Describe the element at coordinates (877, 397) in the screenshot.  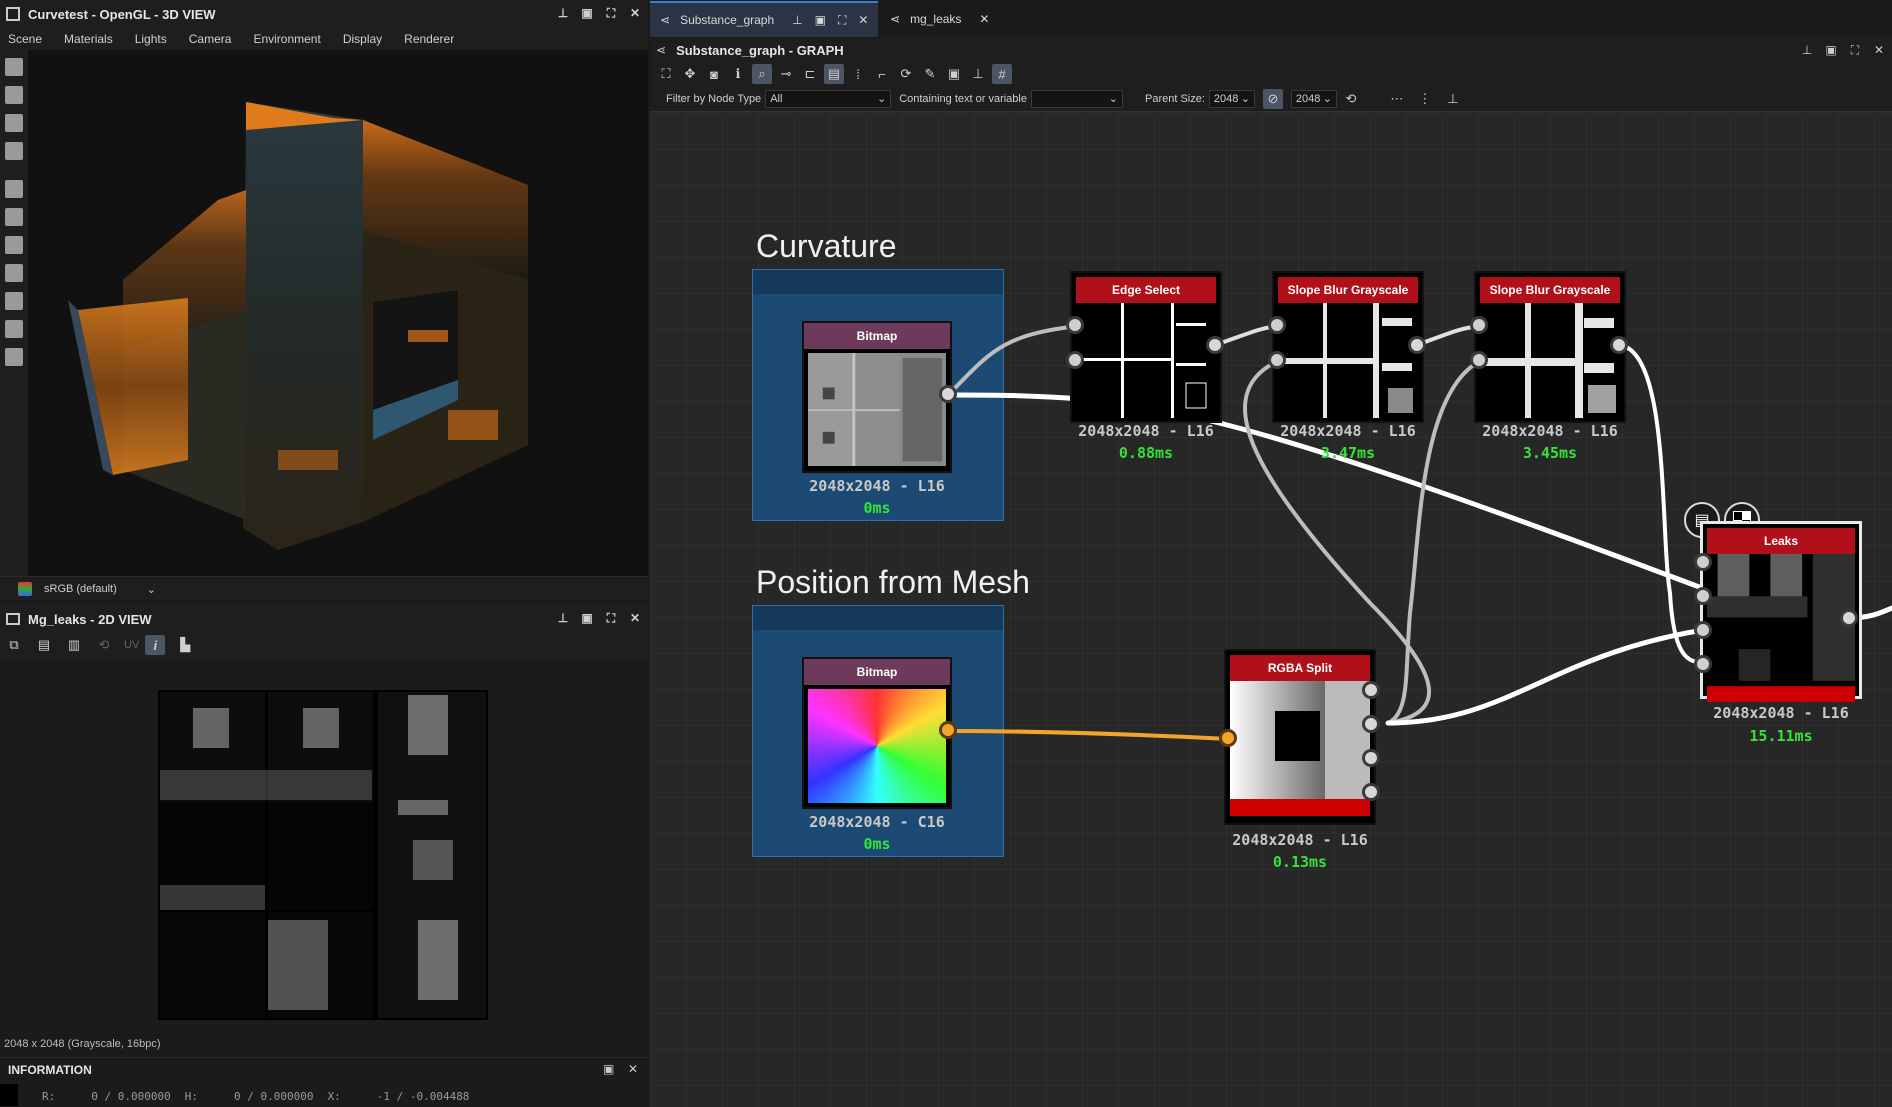
I see `node-bitmap-curvature: Bitmap` at that location.